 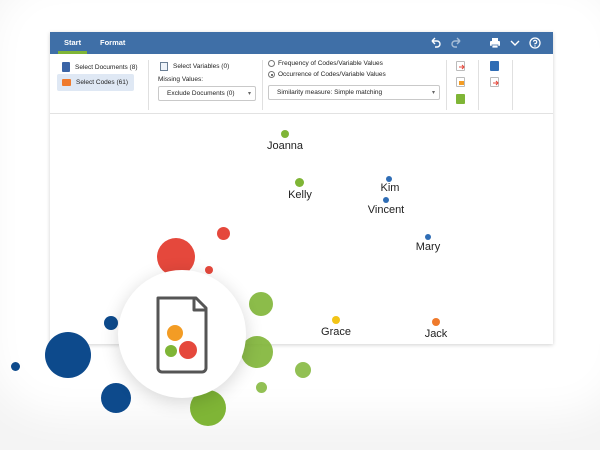 What do you see at coordinates (435, 43) in the screenshot?
I see `undo-icon` at bounding box center [435, 43].